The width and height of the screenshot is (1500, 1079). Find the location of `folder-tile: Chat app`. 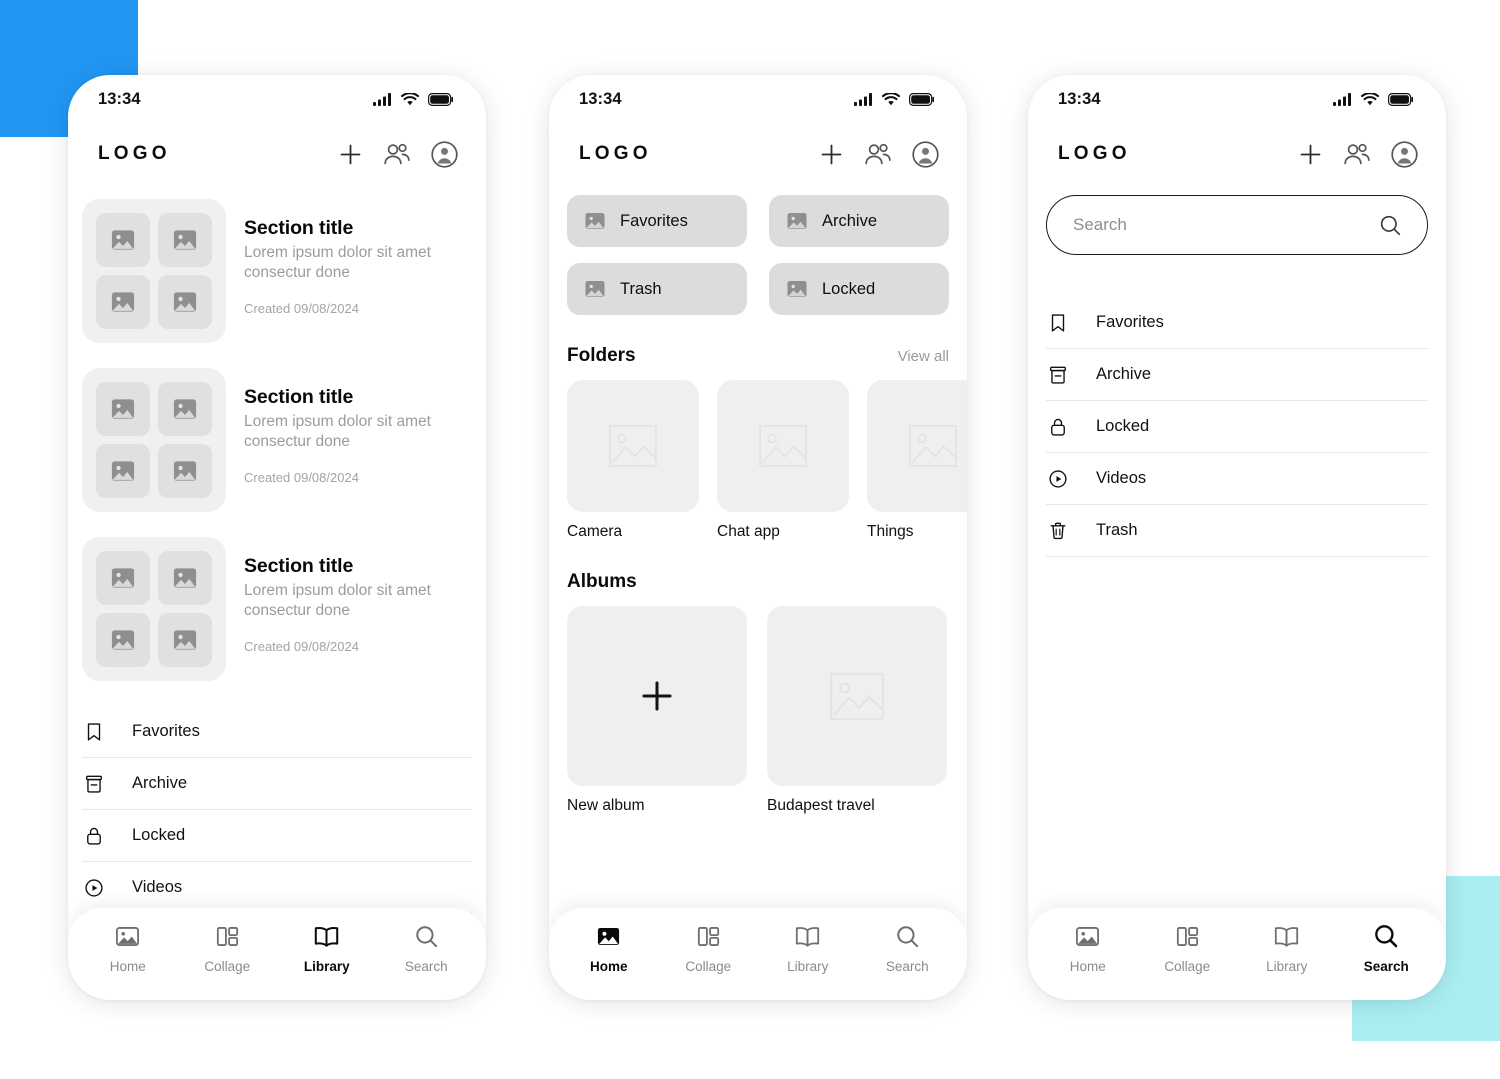

folder-tile: Chat app is located at coordinates (783, 460).